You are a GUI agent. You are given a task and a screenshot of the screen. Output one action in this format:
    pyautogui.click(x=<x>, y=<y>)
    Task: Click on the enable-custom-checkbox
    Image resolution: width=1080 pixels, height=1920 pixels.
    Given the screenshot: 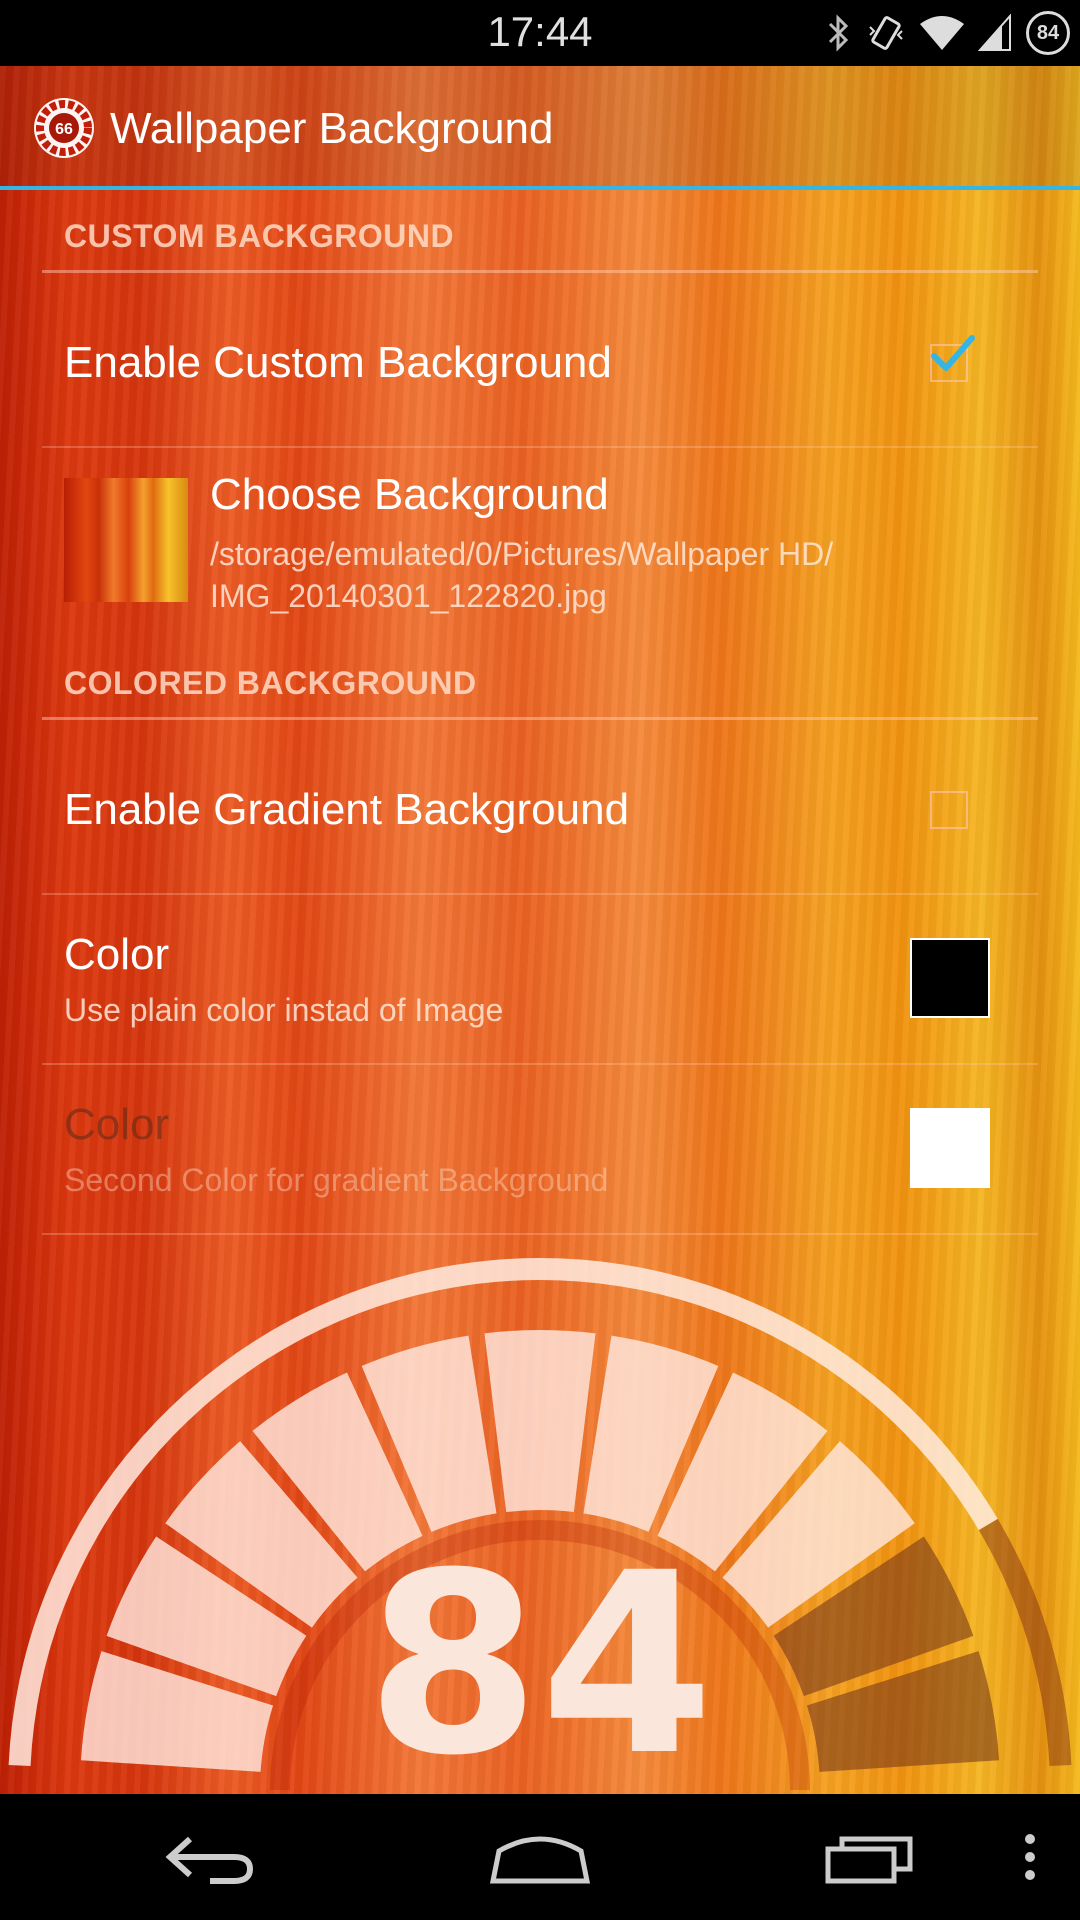 What is the action you would take?
    pyautogui.click(x=952, y=358)
    